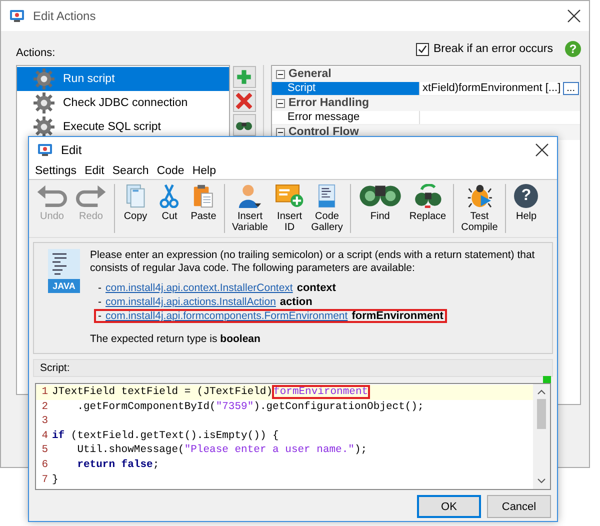  Describe the element at coordinates (296, 302) in the screenshot. I see `parameter-name: action` at that location.